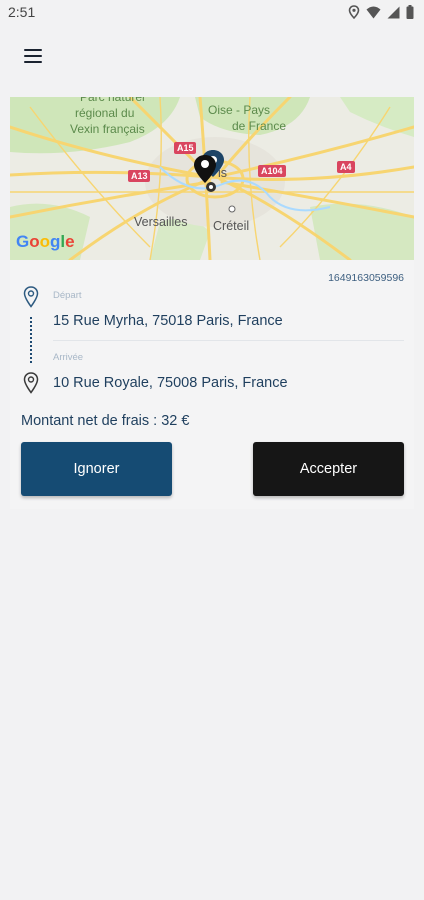 This screenshot has width=424, height=900. Describe the element at coordinates (185, 148) in the screenshot. I see `road-badge-a15: A15` at that location.